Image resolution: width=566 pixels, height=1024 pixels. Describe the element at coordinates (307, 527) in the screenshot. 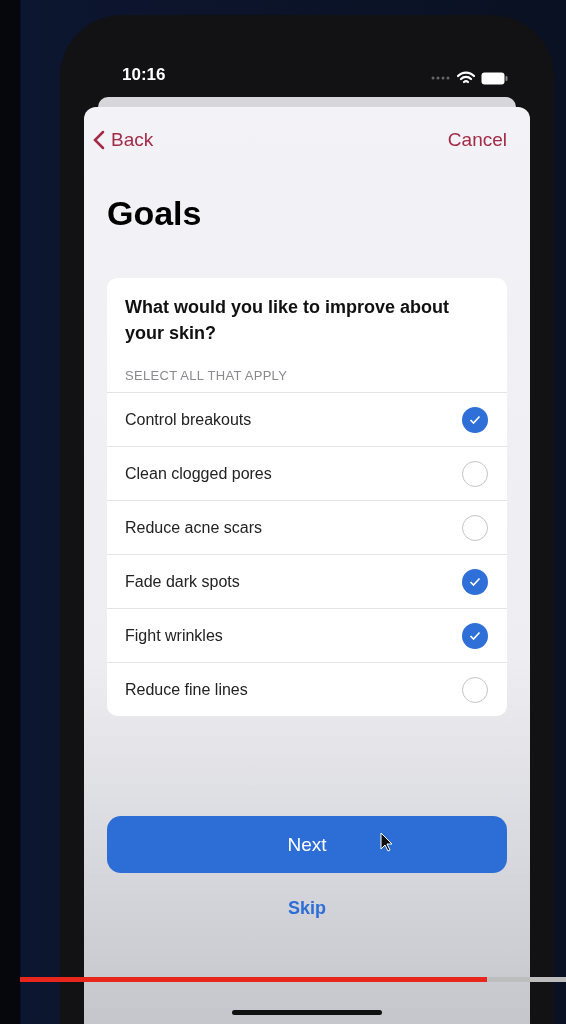

I see `option-row: Reduce acne scars` at that location.